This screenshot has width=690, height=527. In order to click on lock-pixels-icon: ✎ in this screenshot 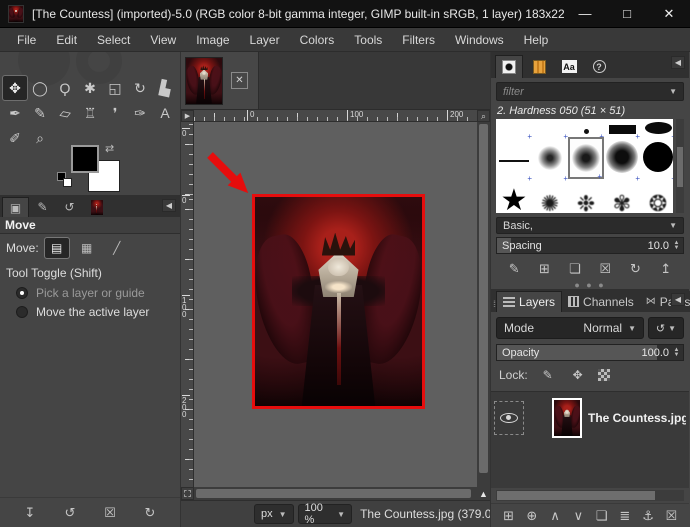, I will do `click(548, 375)`.